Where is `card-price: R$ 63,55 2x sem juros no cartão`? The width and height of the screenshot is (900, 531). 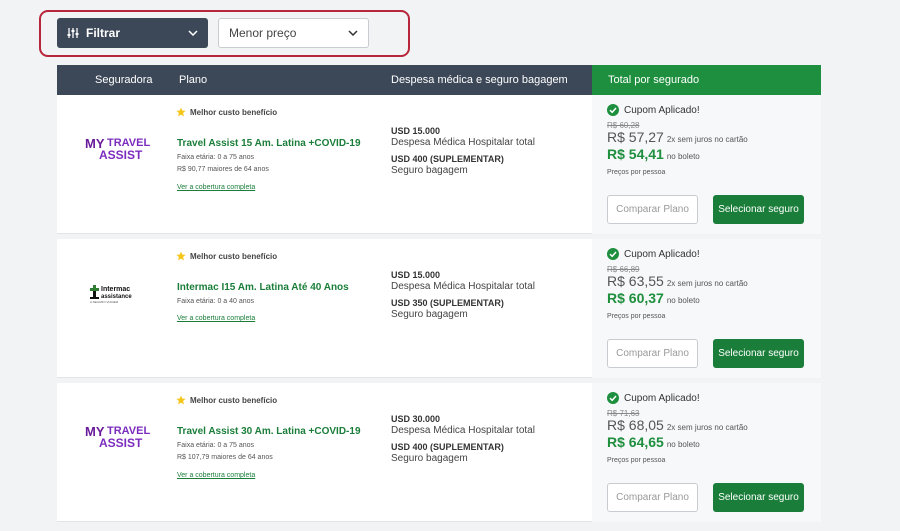
card-price: R$ 63,55 2x sem juros no cartão is located at coordinates (677, 281).